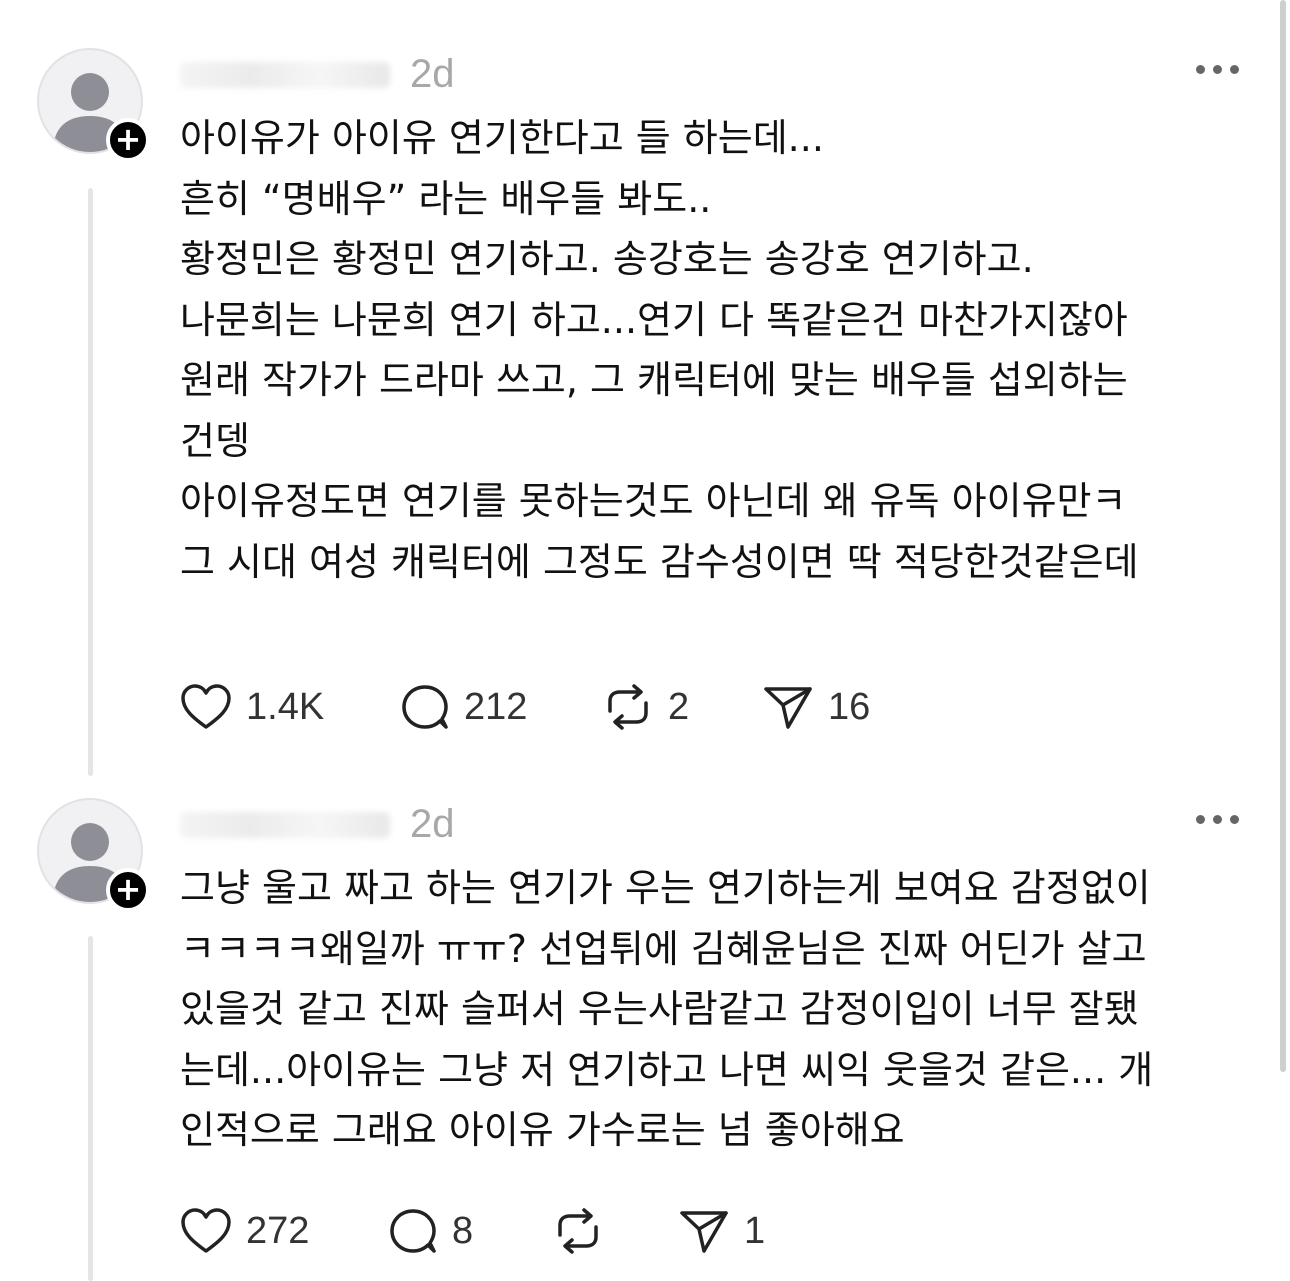  What do you see at coordinates (659, 561) in the screenshot?
I see `post-text-line: 그 시대 여성 캐릭터에 그정도 감수성이면 딱 적당한것같은데` at bounding box center [659, 561].